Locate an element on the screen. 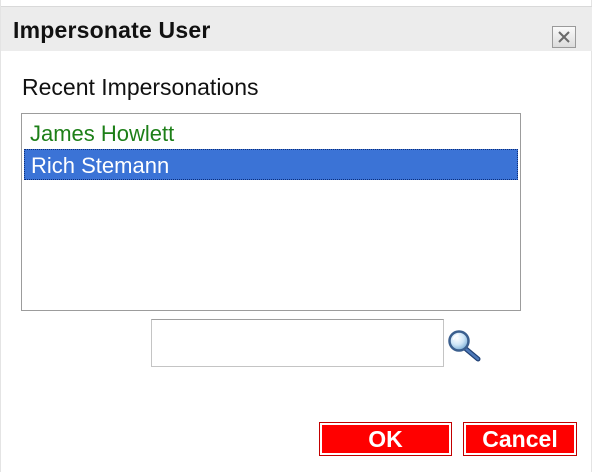  user-search-input is located at coordinates (297, 343).